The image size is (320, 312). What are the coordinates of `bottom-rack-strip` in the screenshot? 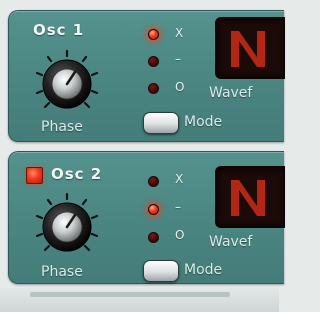 It's located at (139, 300).